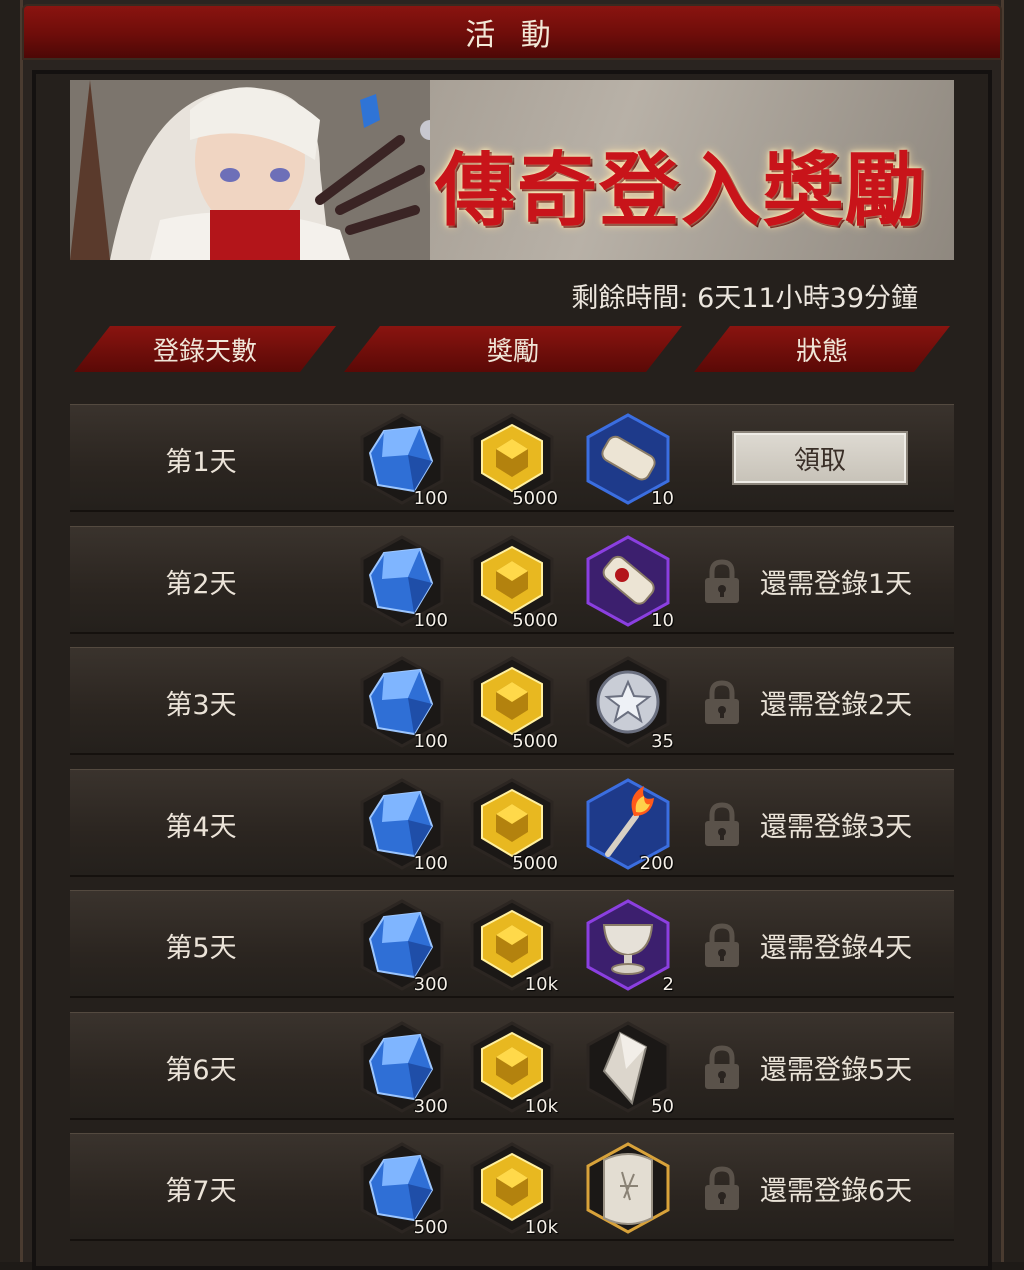 Image resolution: width=1024 pixels, height=1270 pixels. What do you see at coordinates (836, 1070) in the screenshot?
I see `status-text: 還需登錄5天` at bounding box center [836, 1070].